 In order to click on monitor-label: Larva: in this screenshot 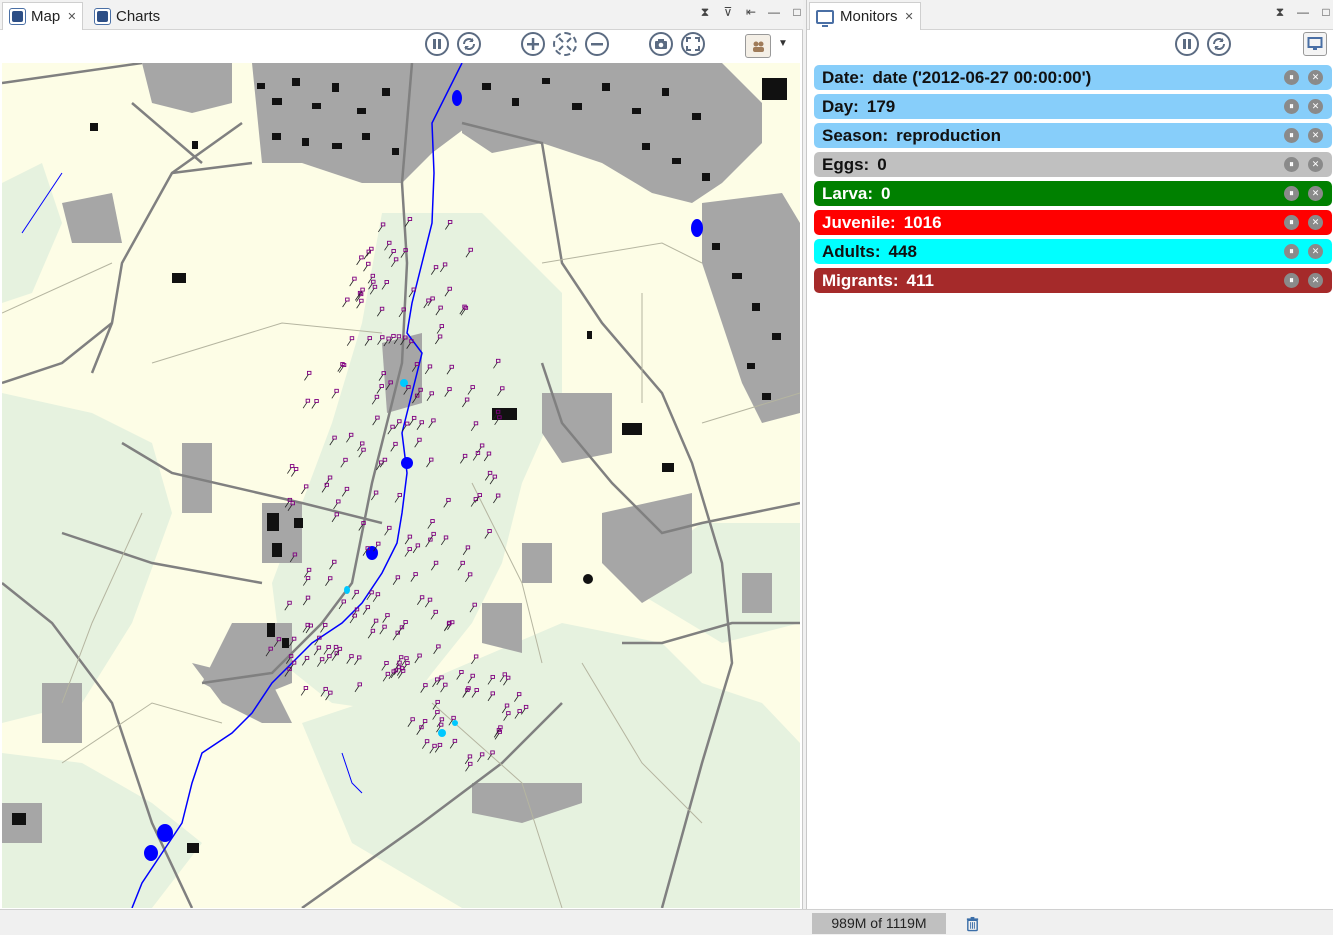, I will do `click(848, 193)`.